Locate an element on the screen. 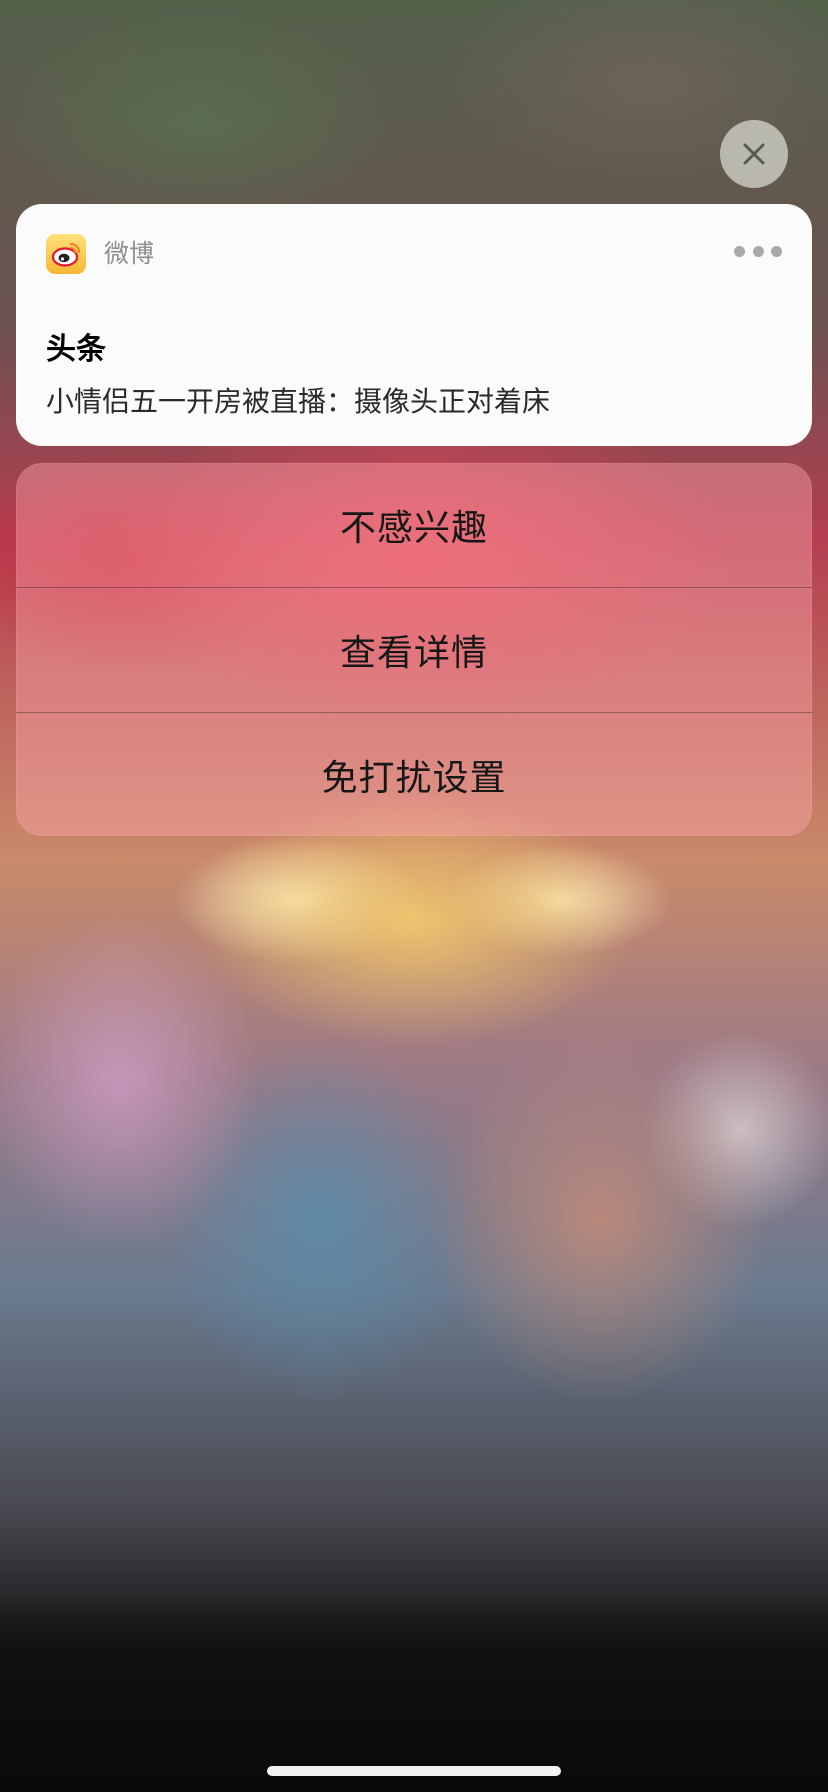 The image size is (828, 1792). ellipsis-icon is located at coordinates (758, 251).